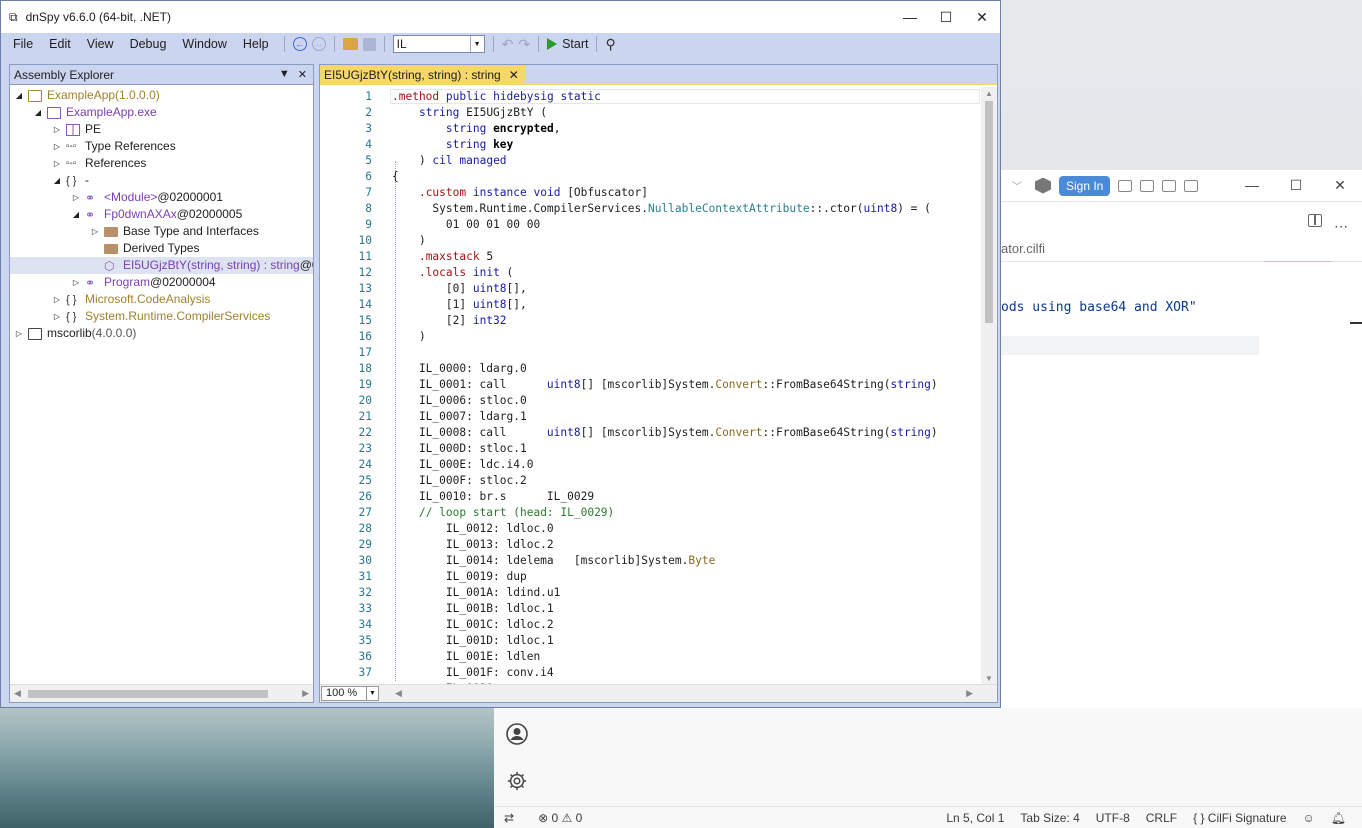  Describe the element at coordinates (284, 74) in the screenshot. I see `panel-menu-chevron-icon: ▼` at that location.